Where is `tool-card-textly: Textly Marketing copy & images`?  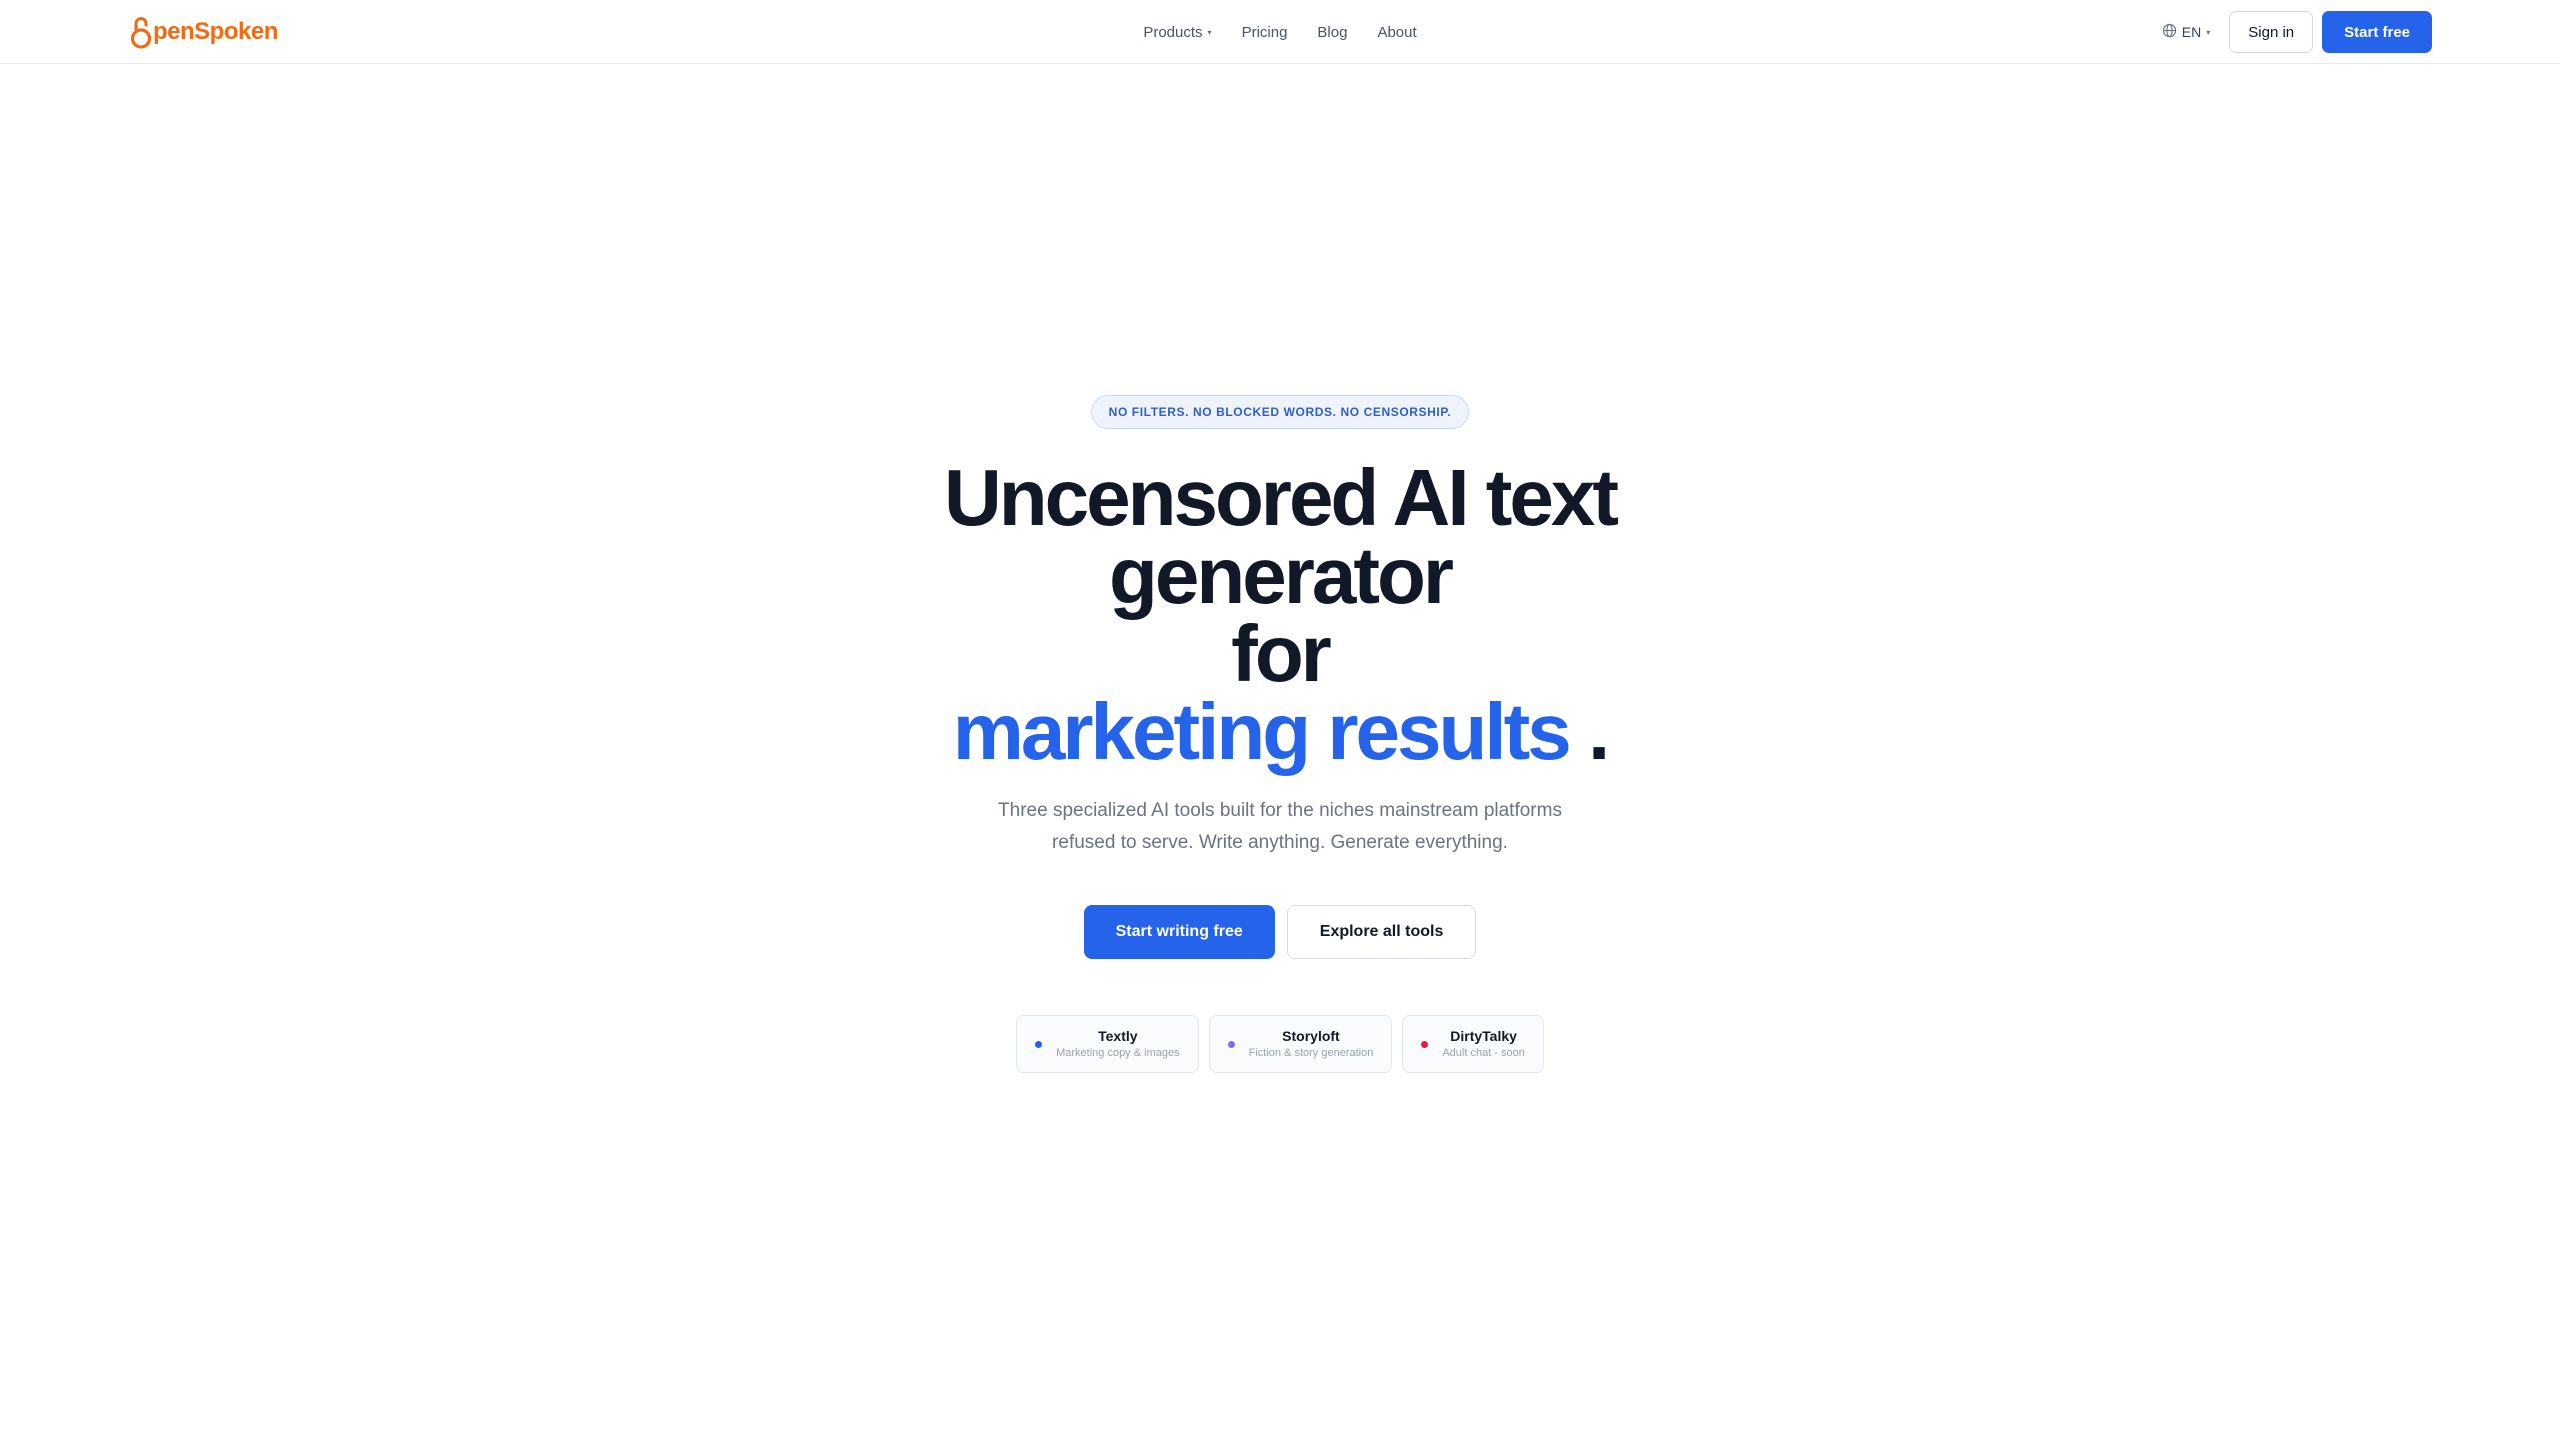
tool-card-textly: Textly Marketing copy & images is located at coordinates (1107, 1044).